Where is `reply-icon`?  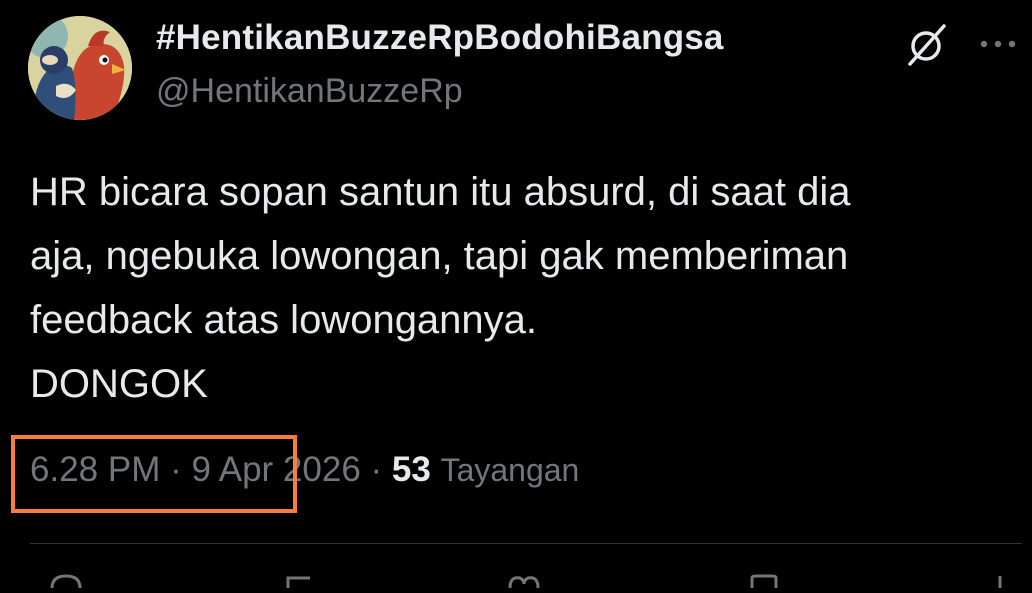
reply-icon is located at coordinates (66, 581).